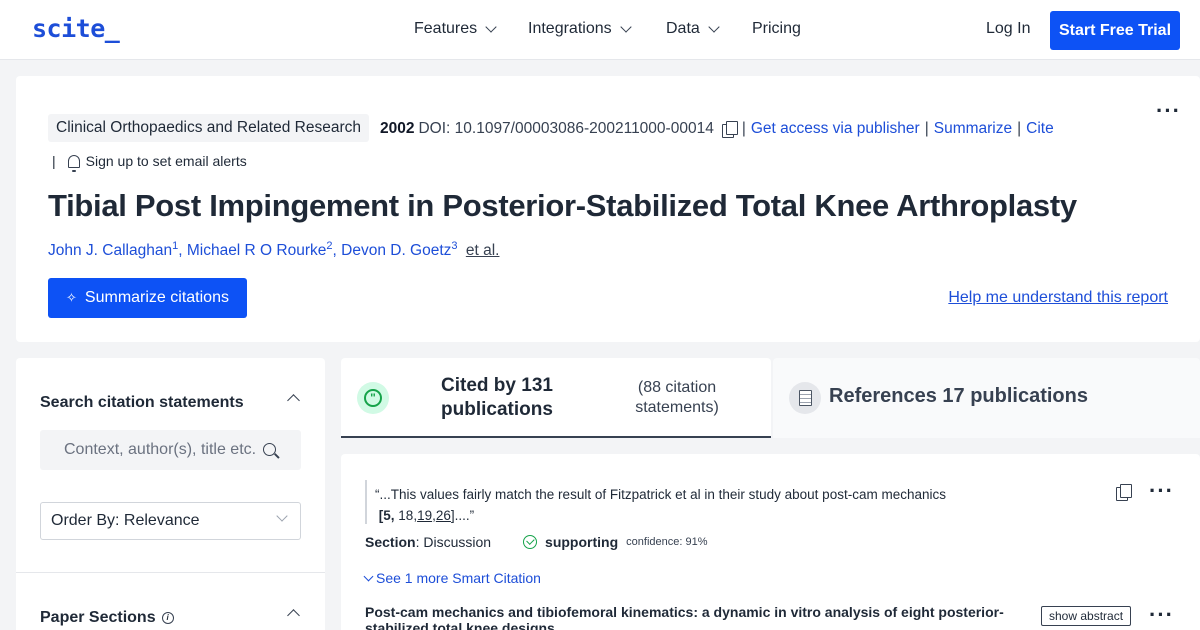 The width and height of the screenshot is (1200, 630). Describe the element at coordinates (76, 28) in the screenshot. I see `scite-logo: scite_` at that location.